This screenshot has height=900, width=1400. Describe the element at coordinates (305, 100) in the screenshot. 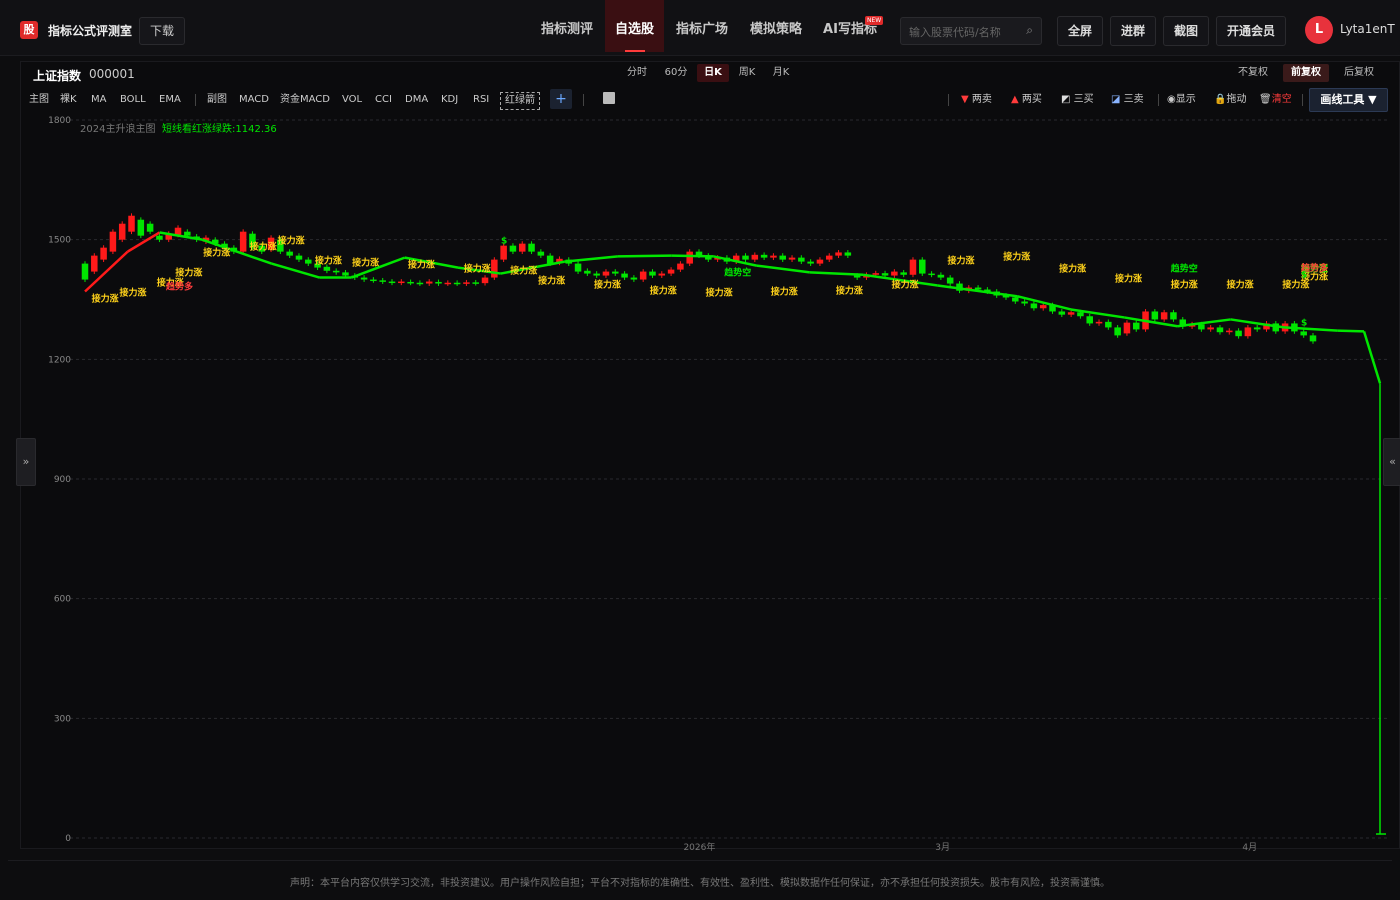

I see `indicator-fund-macd: 资金MACD` at that location.